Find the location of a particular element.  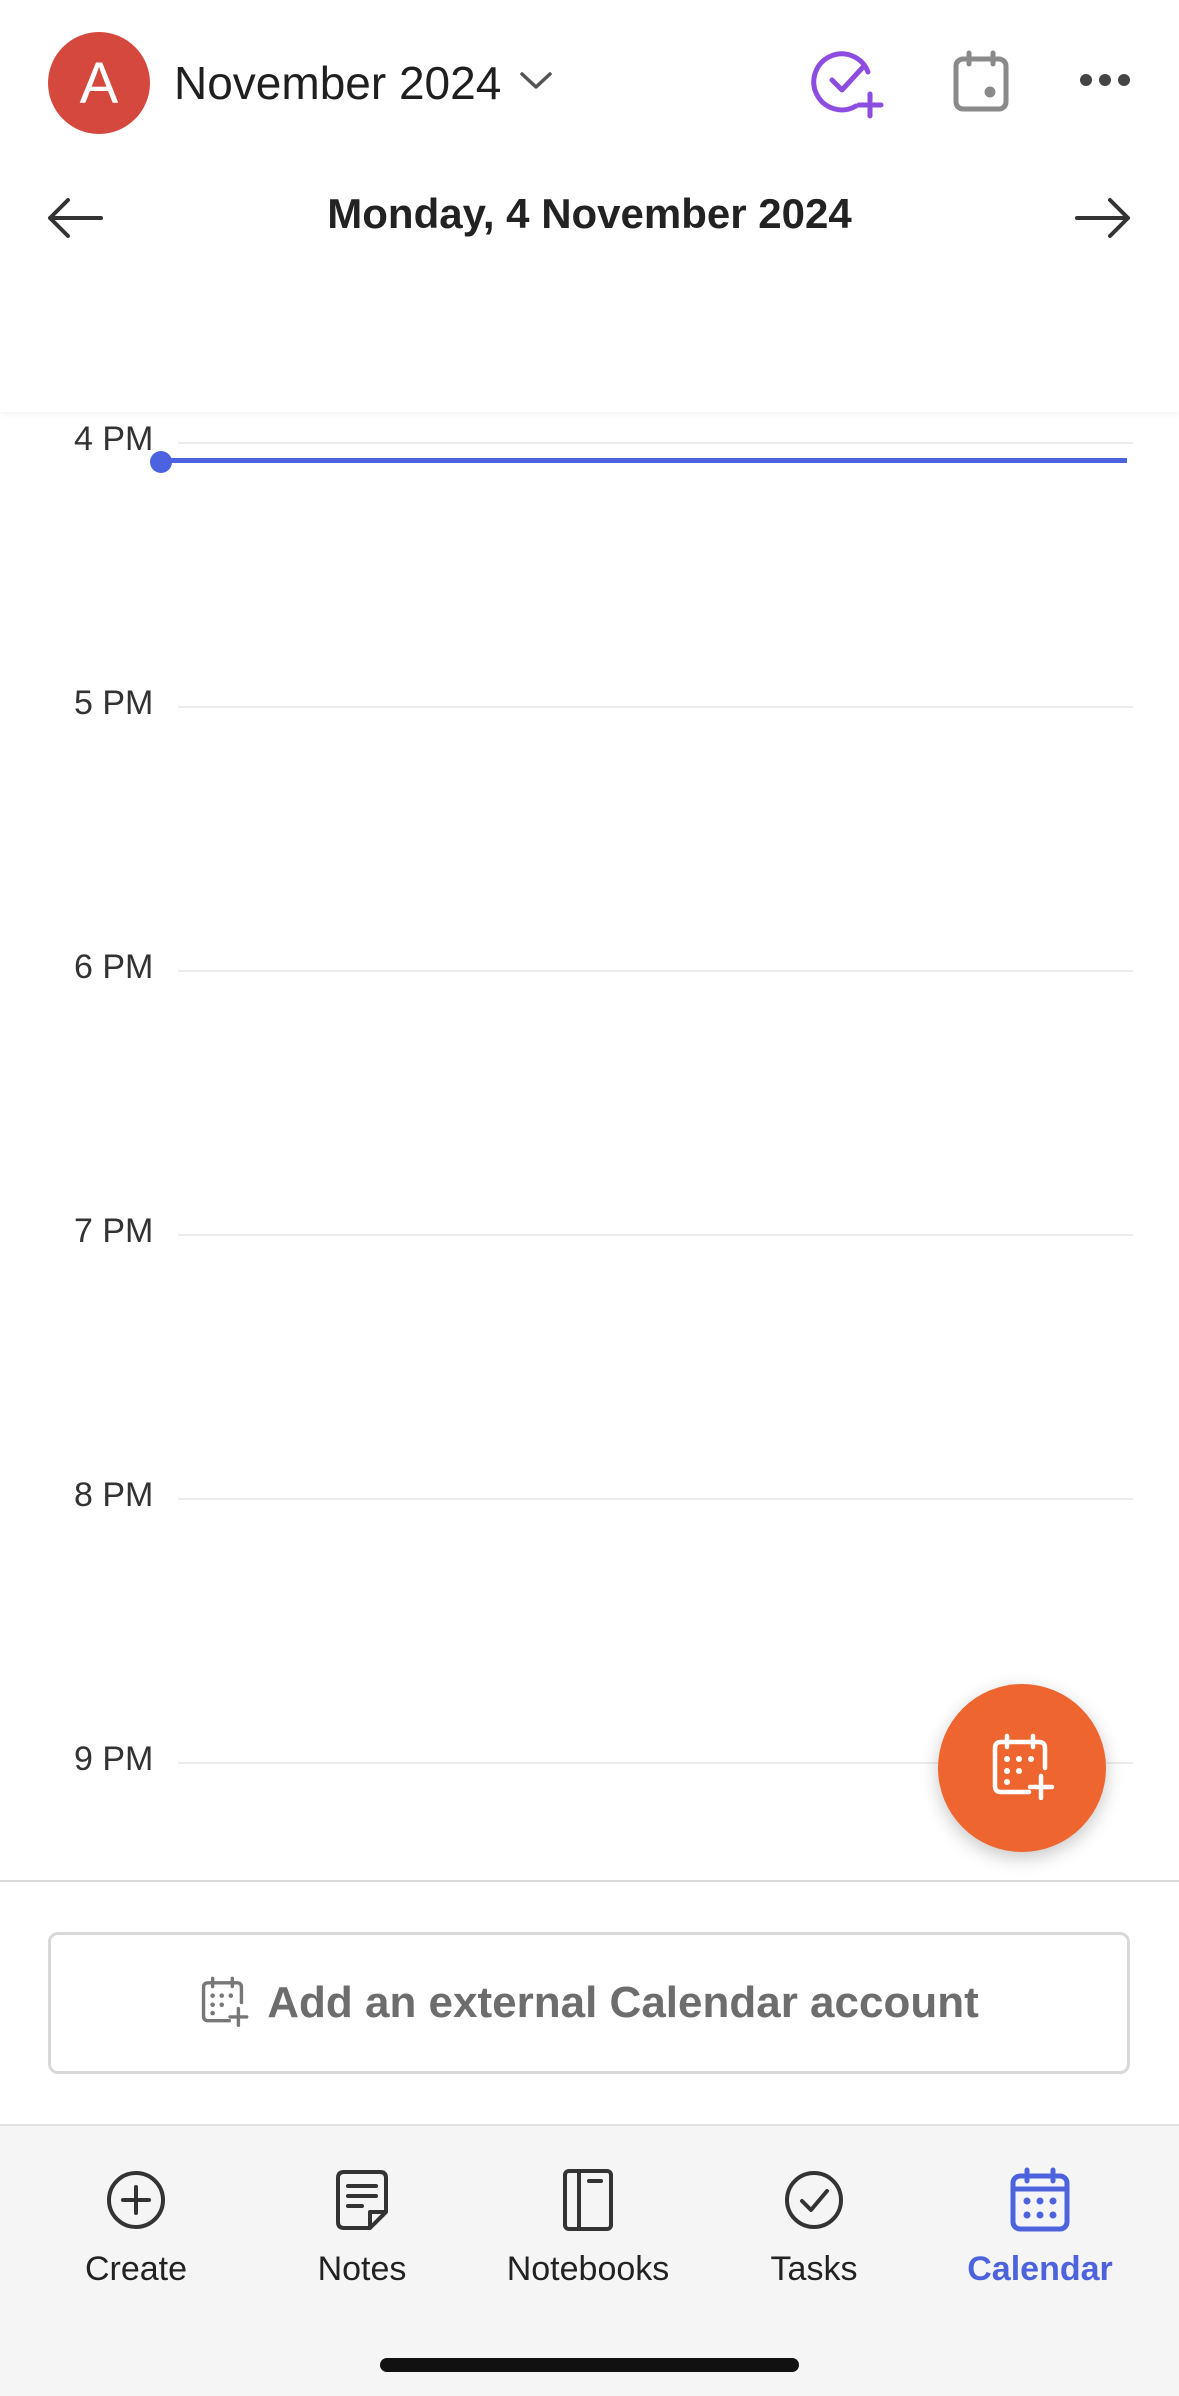

avatar-letter: A is located at coordinates (99, 83).